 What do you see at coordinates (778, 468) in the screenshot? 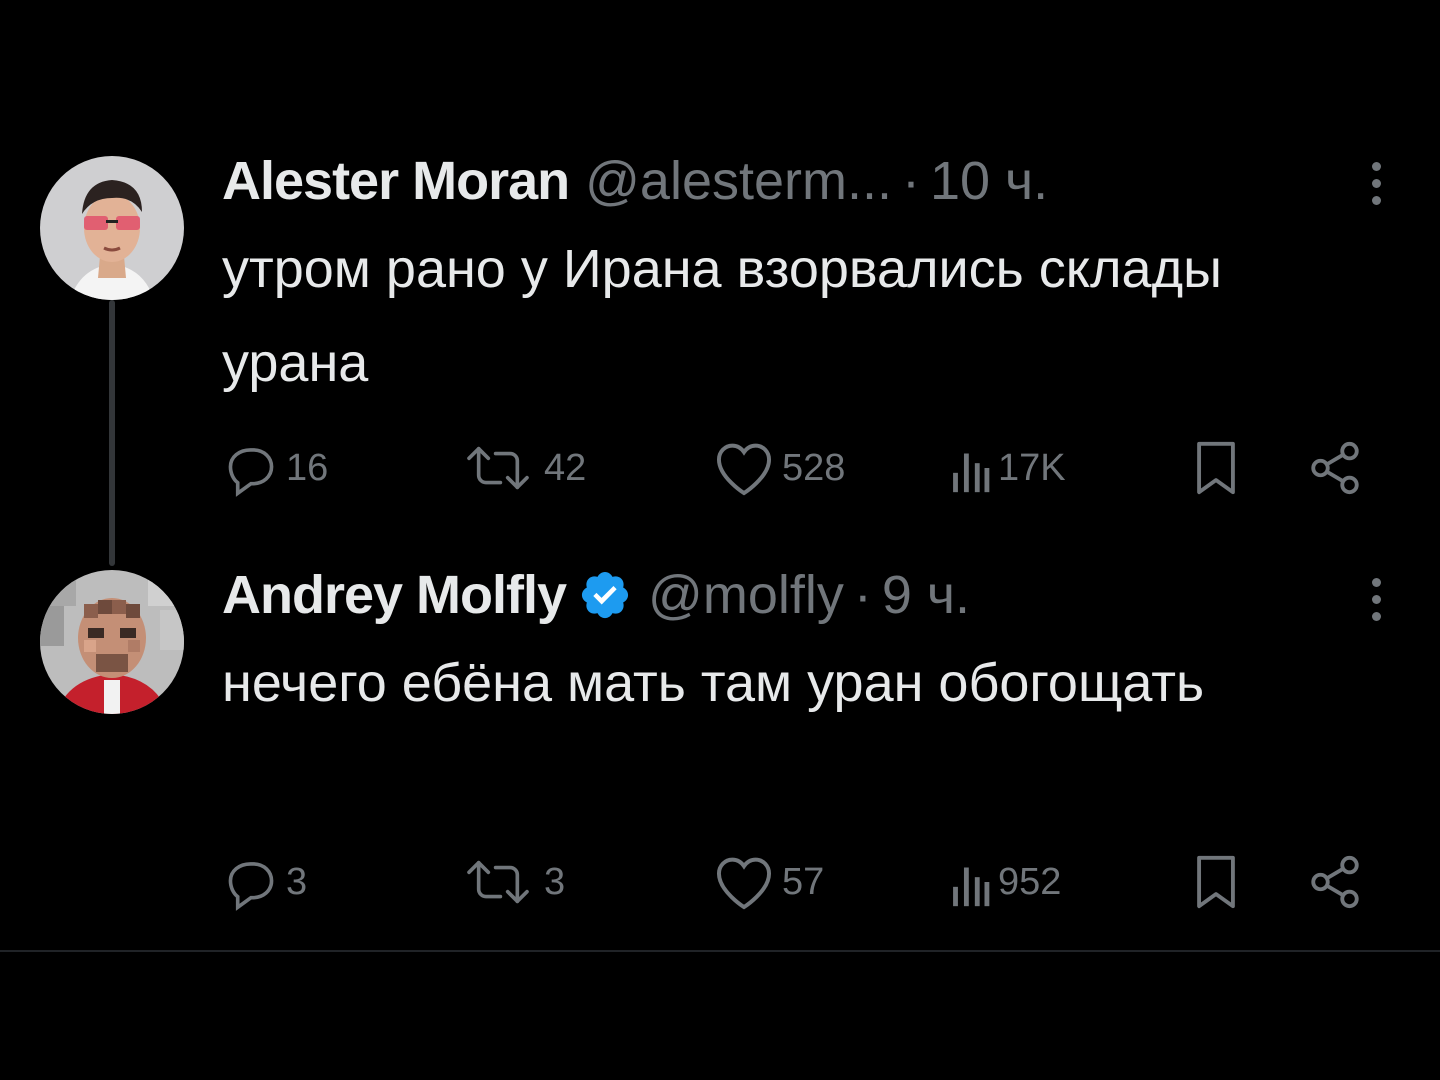
I see `like-button: 528` at bounding box center [778, 468].